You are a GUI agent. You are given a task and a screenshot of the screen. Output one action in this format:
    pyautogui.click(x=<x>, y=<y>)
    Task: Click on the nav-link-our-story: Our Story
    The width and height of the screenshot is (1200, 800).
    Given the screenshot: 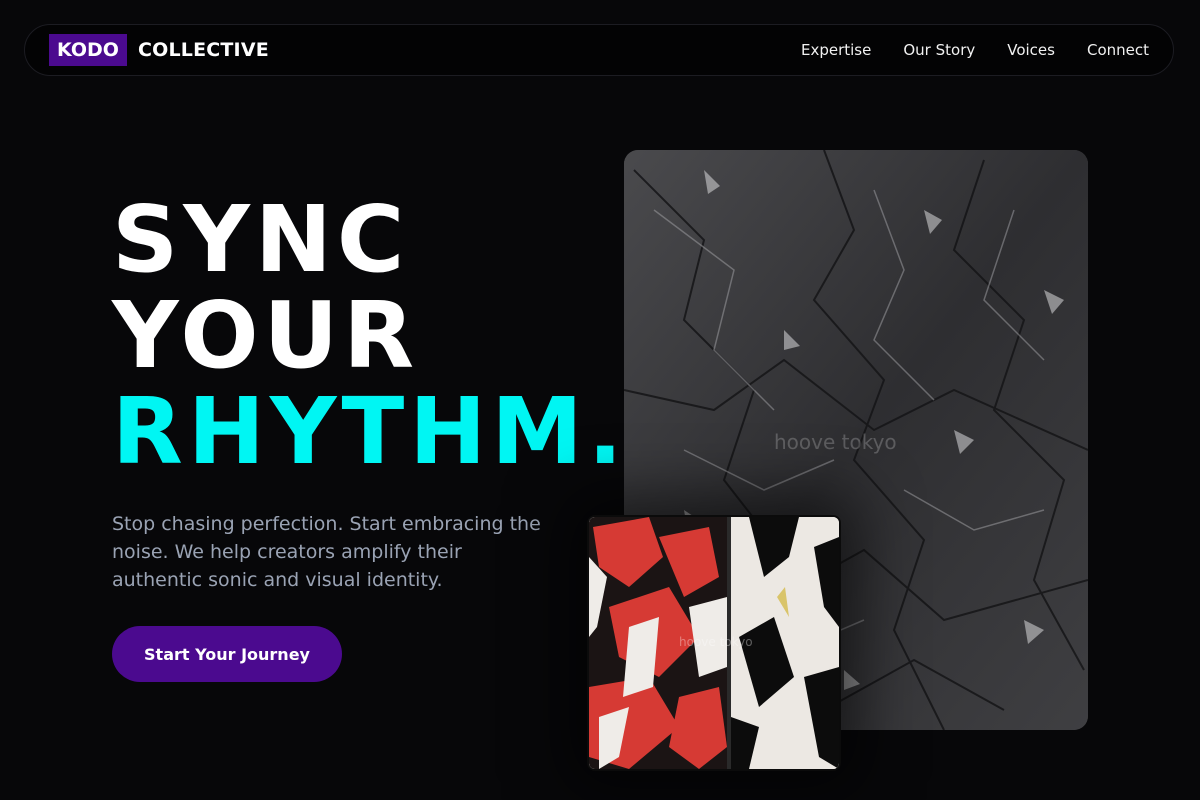 What is the action you would take?
    pyautogui.click(x=939, y=50)
    